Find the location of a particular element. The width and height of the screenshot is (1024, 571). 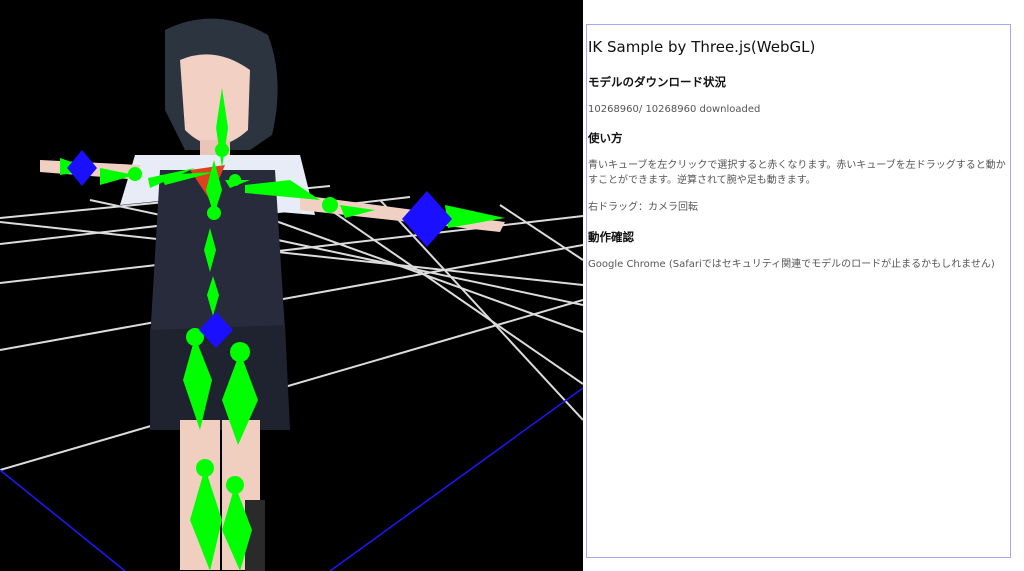

left-hand-effector is located at coordinates (82, 168).